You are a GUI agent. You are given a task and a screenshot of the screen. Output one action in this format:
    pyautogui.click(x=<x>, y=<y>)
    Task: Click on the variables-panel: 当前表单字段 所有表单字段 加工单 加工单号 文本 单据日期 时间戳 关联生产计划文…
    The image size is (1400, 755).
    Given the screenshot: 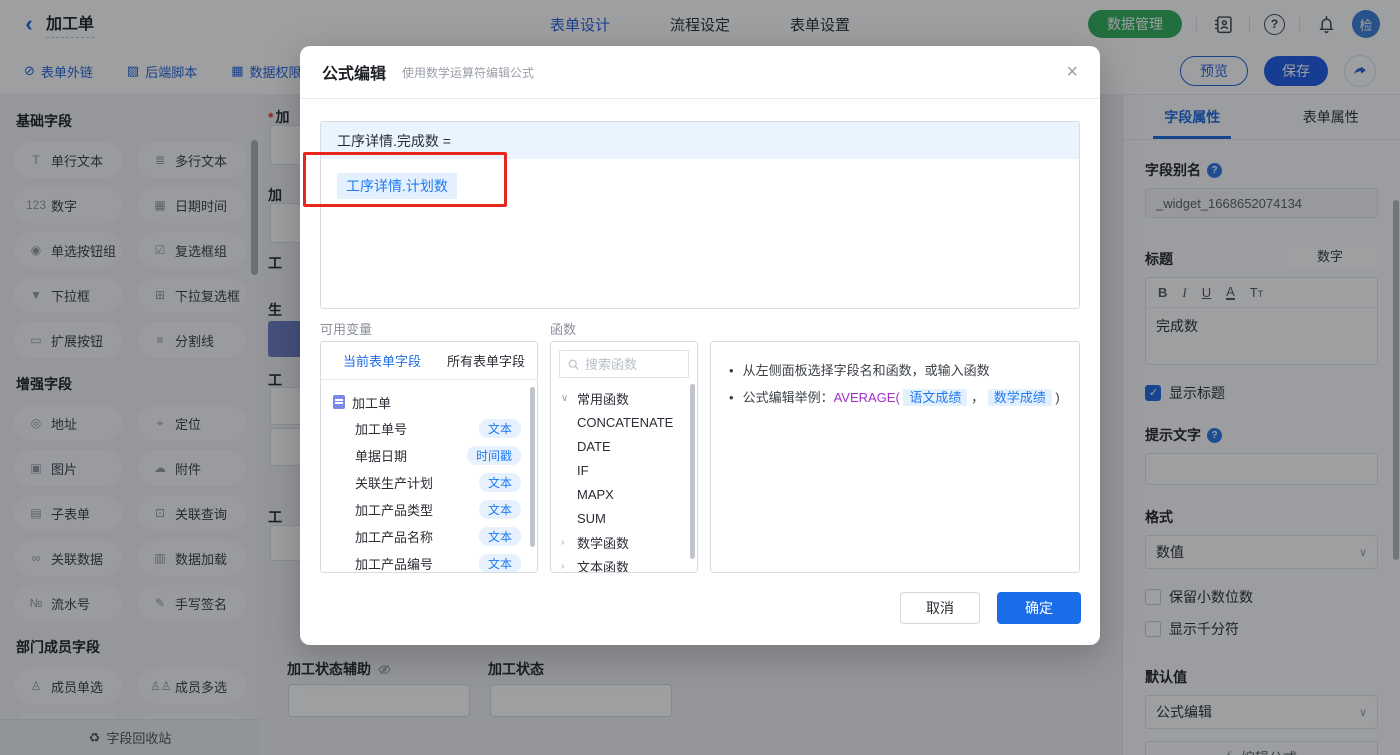 What is the action you would take?
    pyautogui.click(x=429, y=457)
    